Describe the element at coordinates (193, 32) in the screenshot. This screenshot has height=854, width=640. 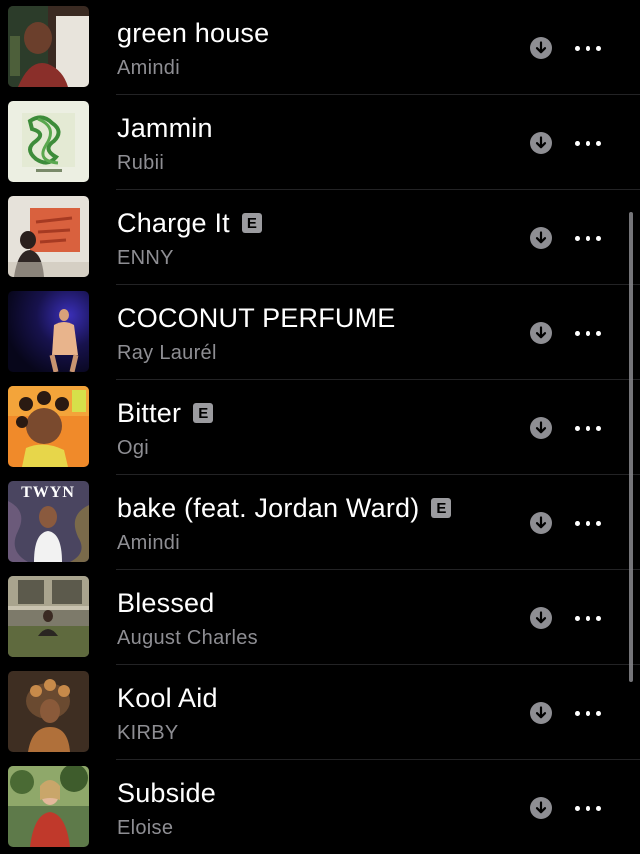
I see `song-title: green house` at that location.